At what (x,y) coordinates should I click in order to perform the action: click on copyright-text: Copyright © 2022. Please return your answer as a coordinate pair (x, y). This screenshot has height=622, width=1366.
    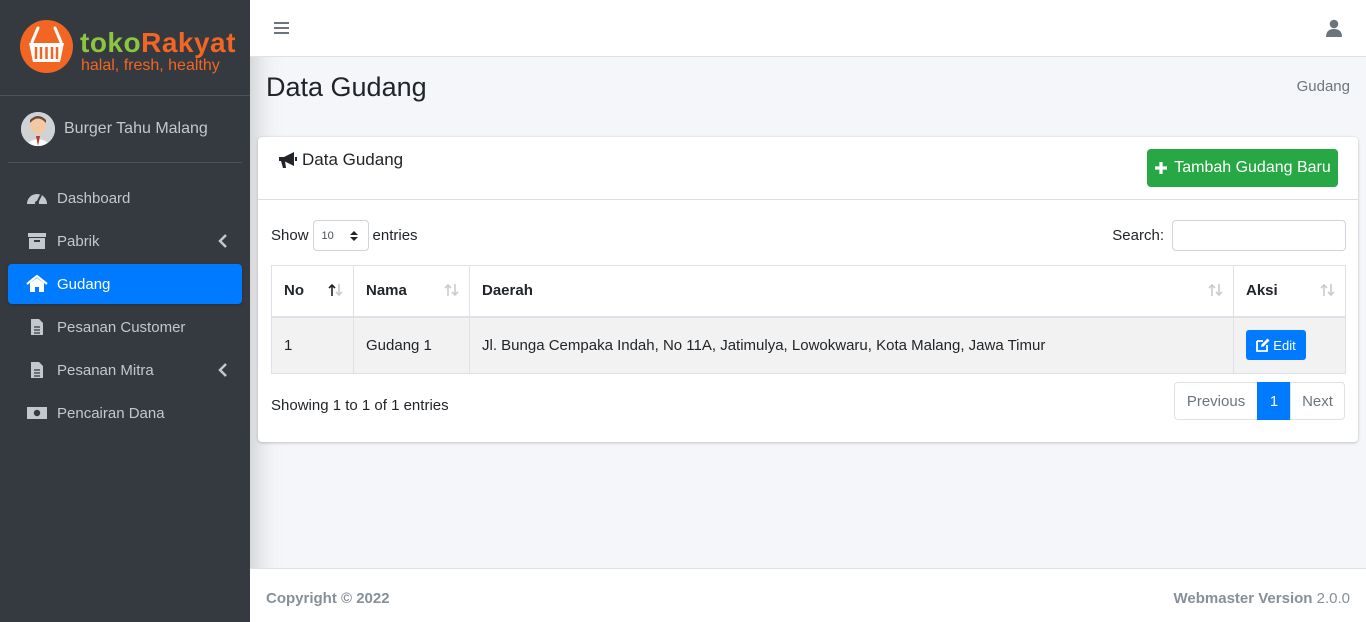
    Looking at the image, I should click on (328, 598).